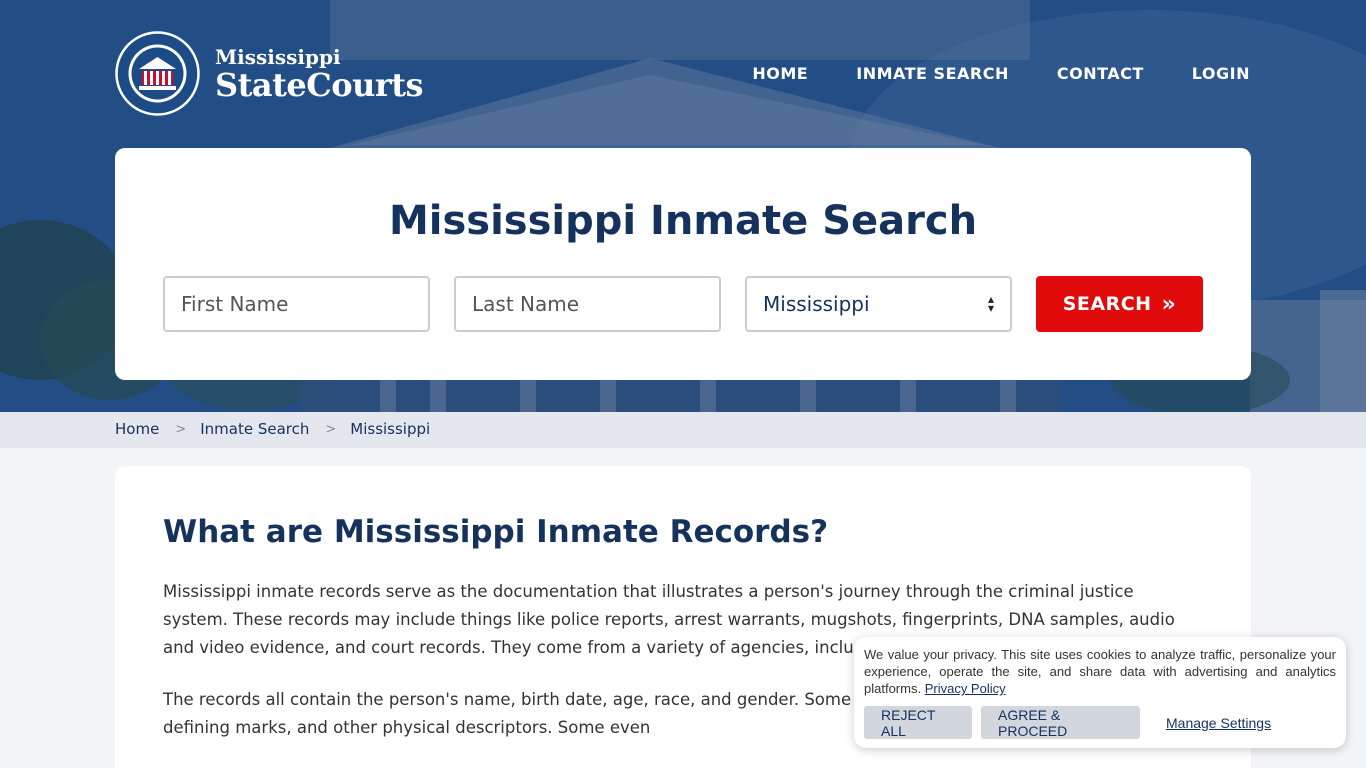 The image size is (1366, 768). I want to click on nav-home: HOME, so click(780, 74).